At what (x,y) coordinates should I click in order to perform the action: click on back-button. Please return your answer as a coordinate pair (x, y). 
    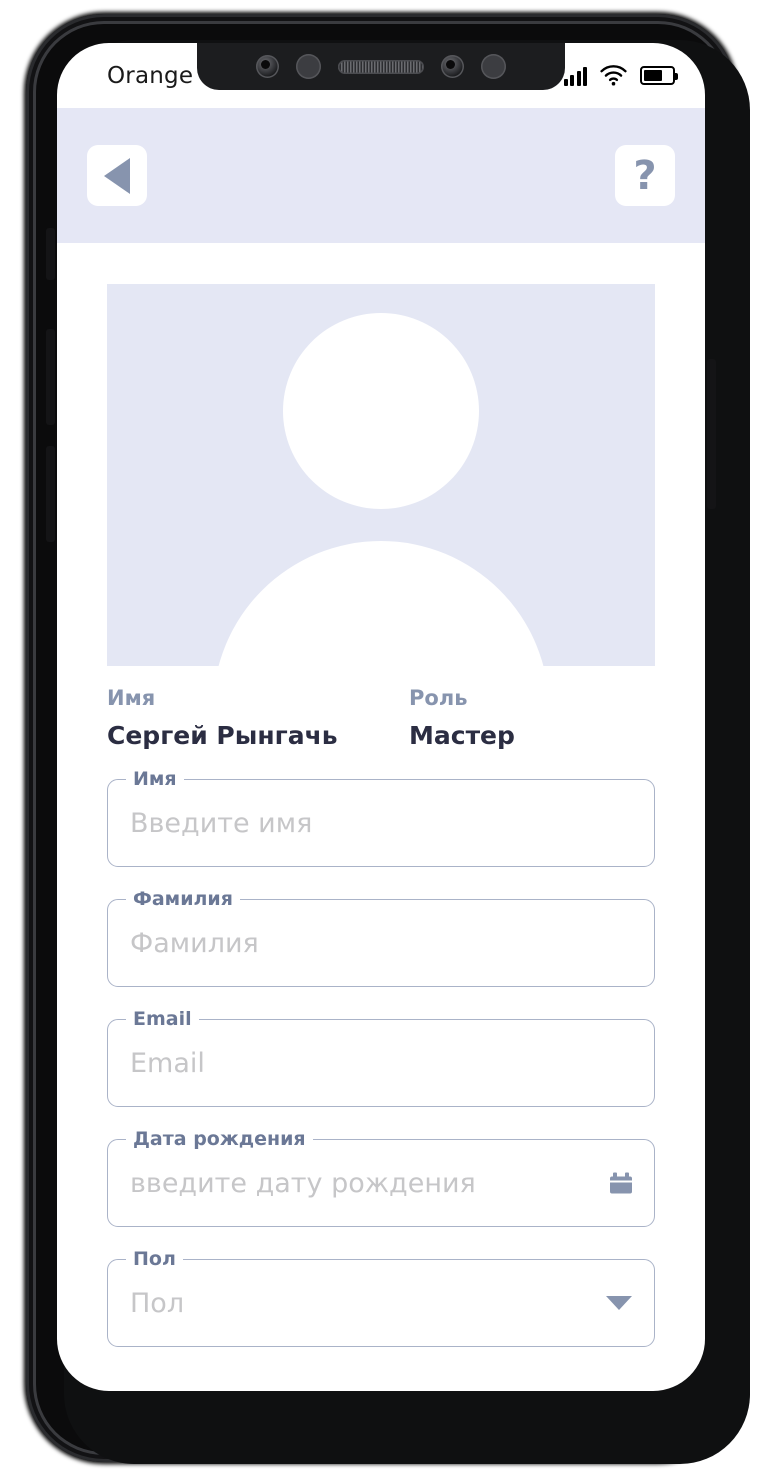
    Looking at the image, I should click on (117, 175).